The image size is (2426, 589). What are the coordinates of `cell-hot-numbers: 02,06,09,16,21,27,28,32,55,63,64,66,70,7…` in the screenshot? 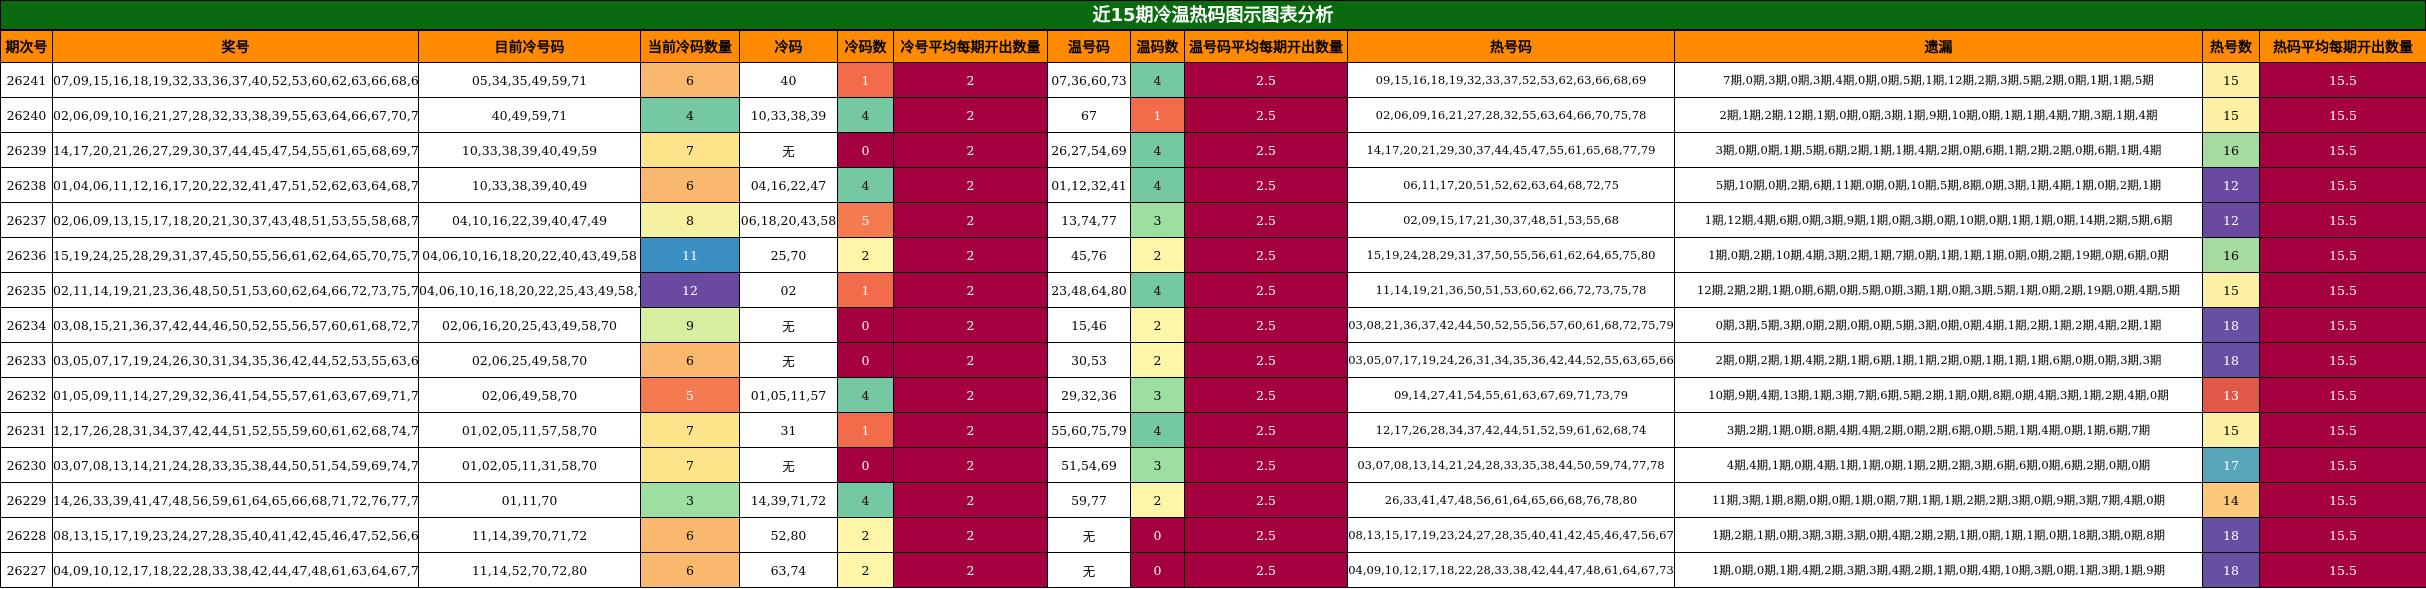 It's located at (1511, 115).